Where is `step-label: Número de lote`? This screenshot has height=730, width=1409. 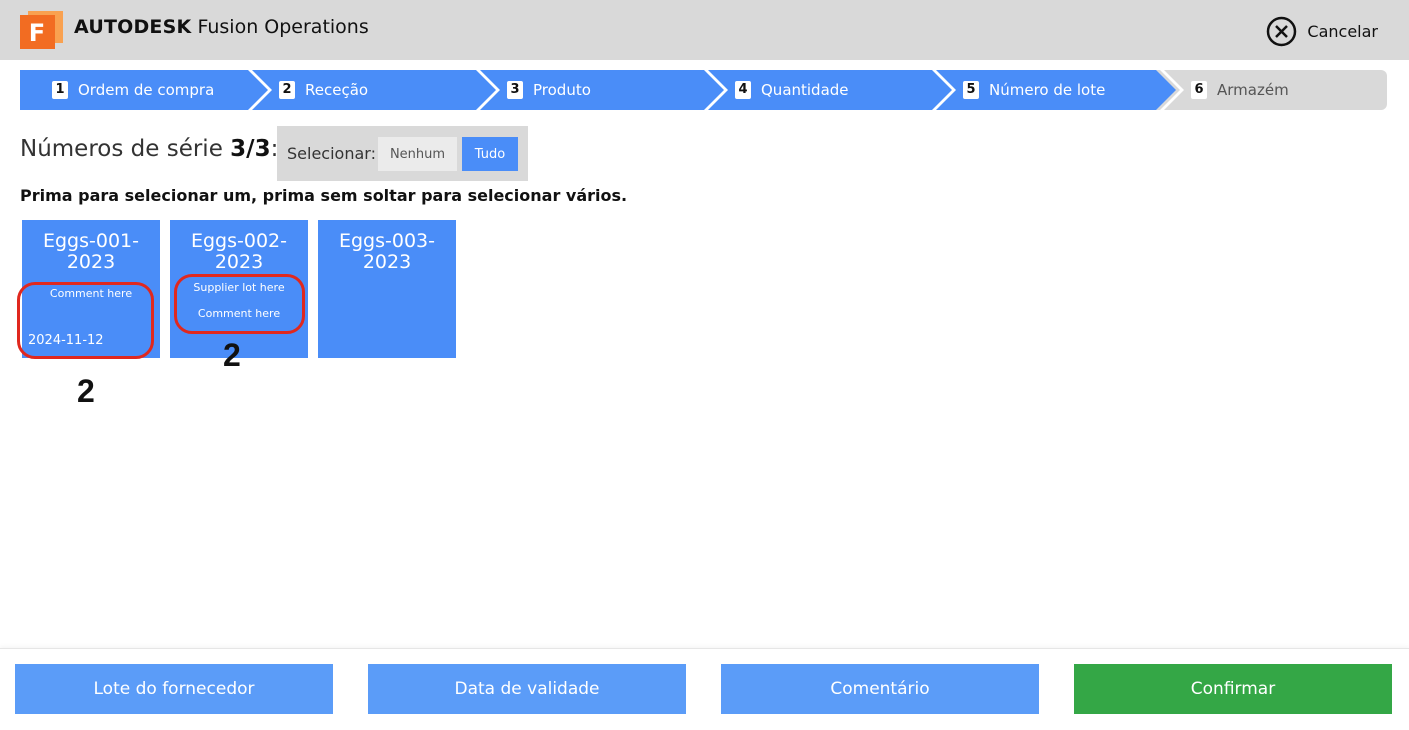
step-label: Número de lote is located at coordinates (1047, 90).